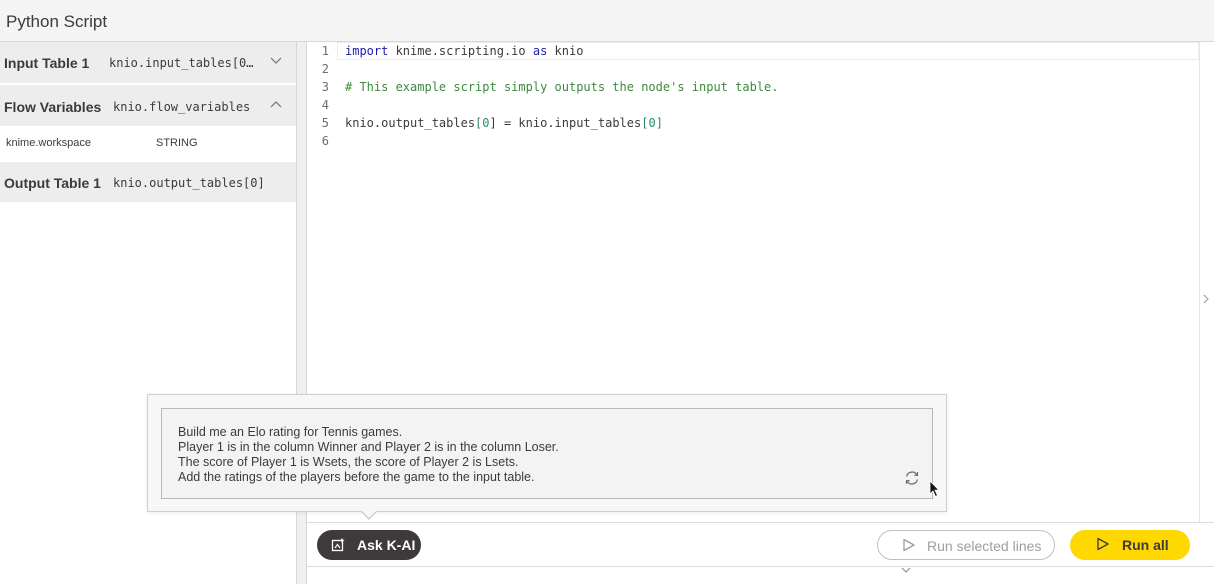 Image resolution: width=1214 pixels, height=584 pixels. I want to click on output-table-code: knio.output_tables[0], so click(189, 183).